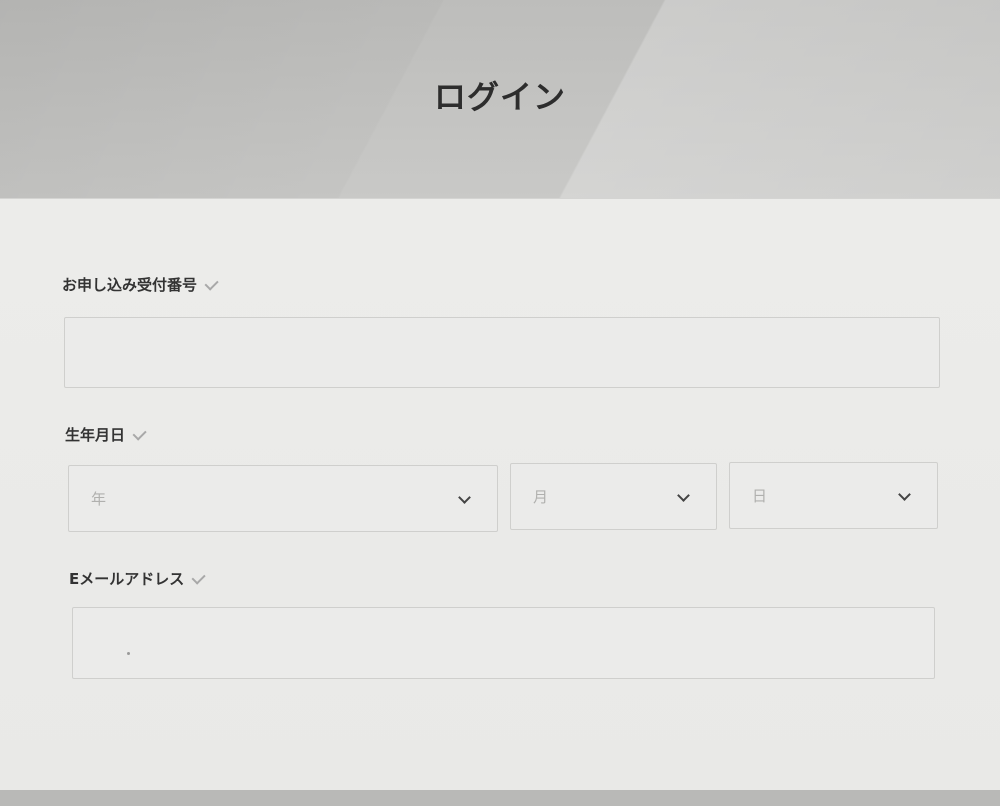 Image resolution: width=1000 pixels, height=806 pixels. Describe the element at coordinates (613, 496) in the screenshot. I see `birth-month-select: 月` at that location.